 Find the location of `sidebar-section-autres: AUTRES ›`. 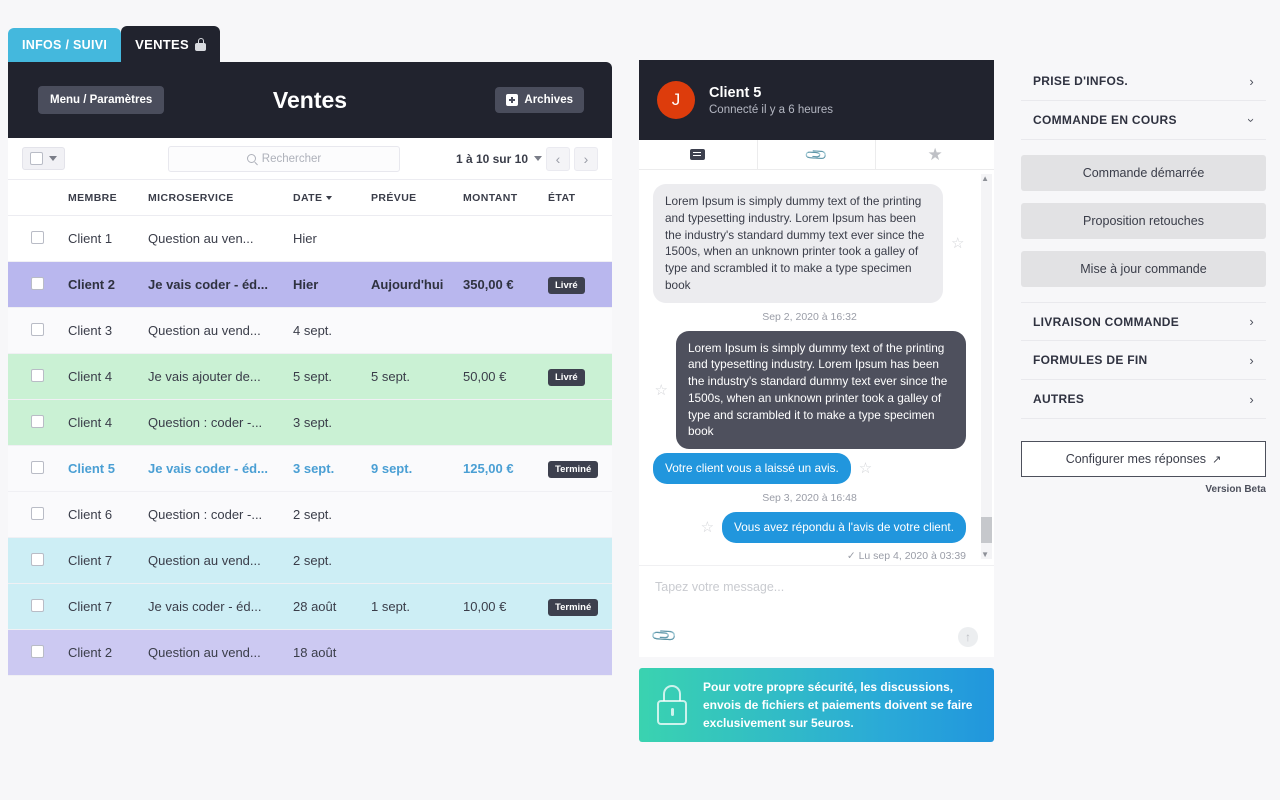

sidebar-section-autres: AUTRES › is located at coordinates (1143, 399).